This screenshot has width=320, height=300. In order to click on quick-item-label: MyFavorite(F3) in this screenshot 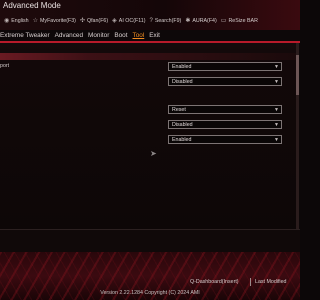, I will do `click(58, 21)`.